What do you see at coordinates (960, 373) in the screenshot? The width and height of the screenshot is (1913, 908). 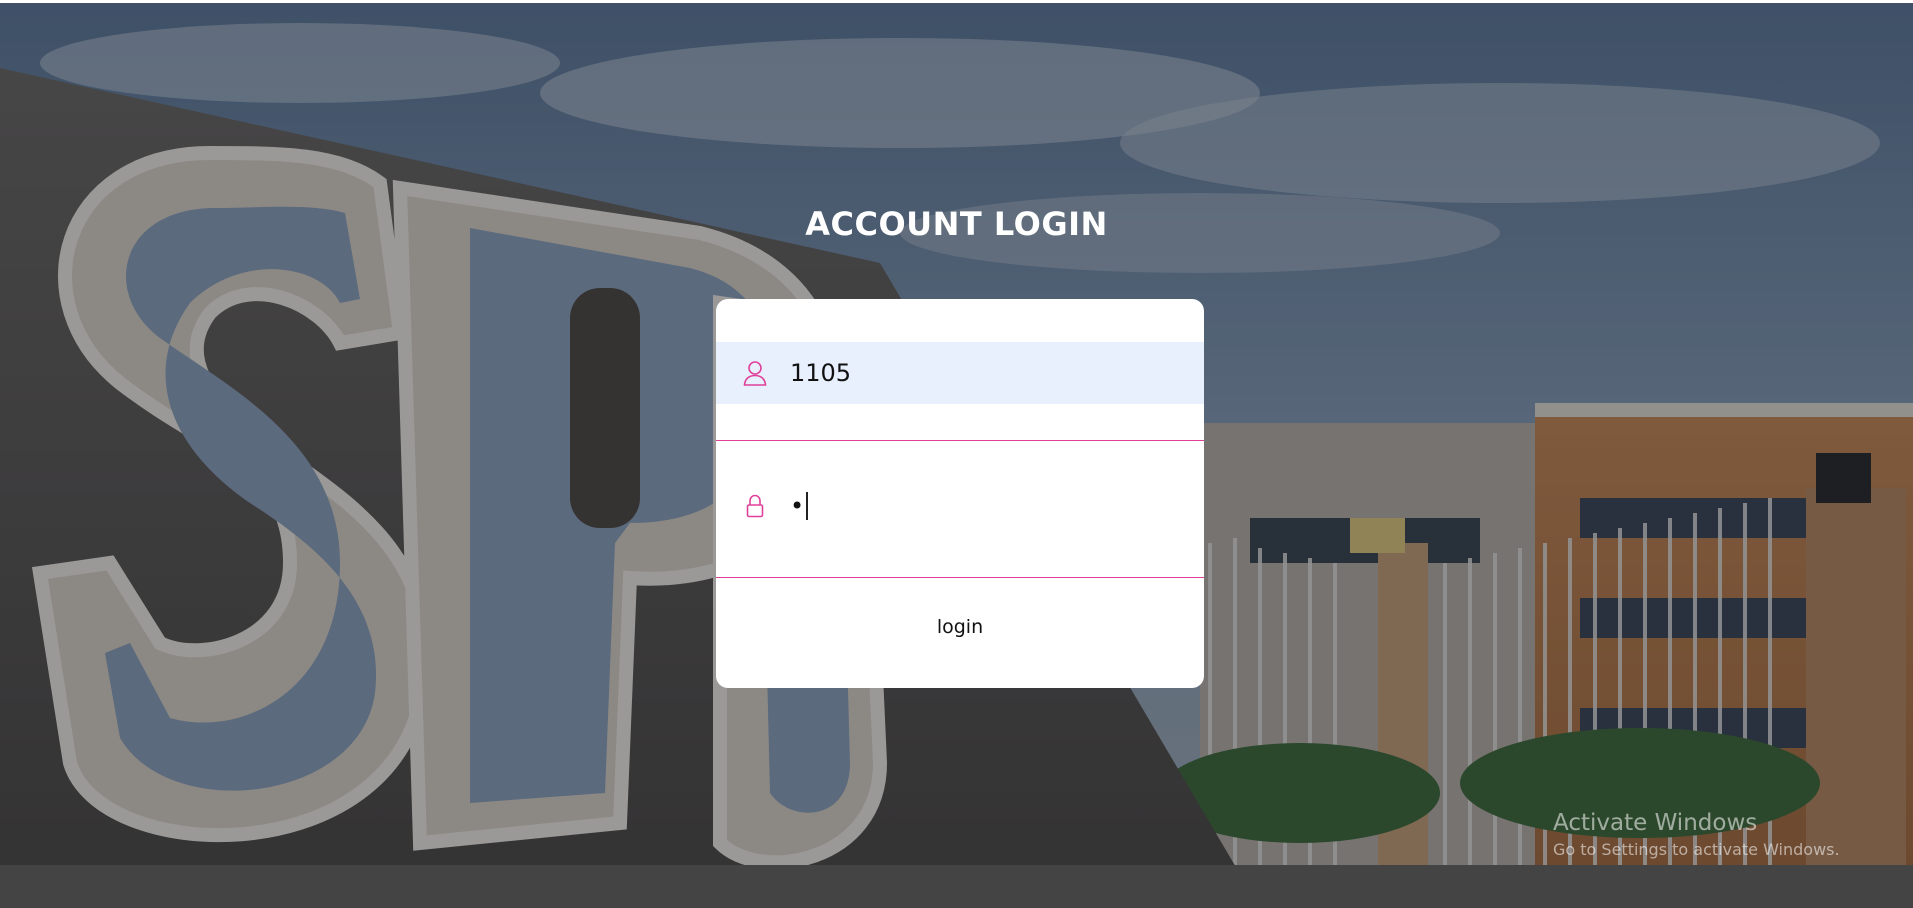 I see `username-field: 1105` at bounding box center [960, 373].